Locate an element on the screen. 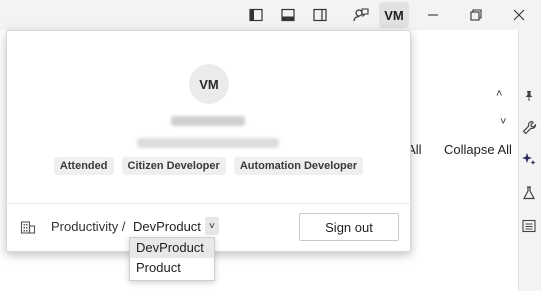 The width and height of the screenshot is (541, 291). avatar: VM is located at coordinates (209, 84).